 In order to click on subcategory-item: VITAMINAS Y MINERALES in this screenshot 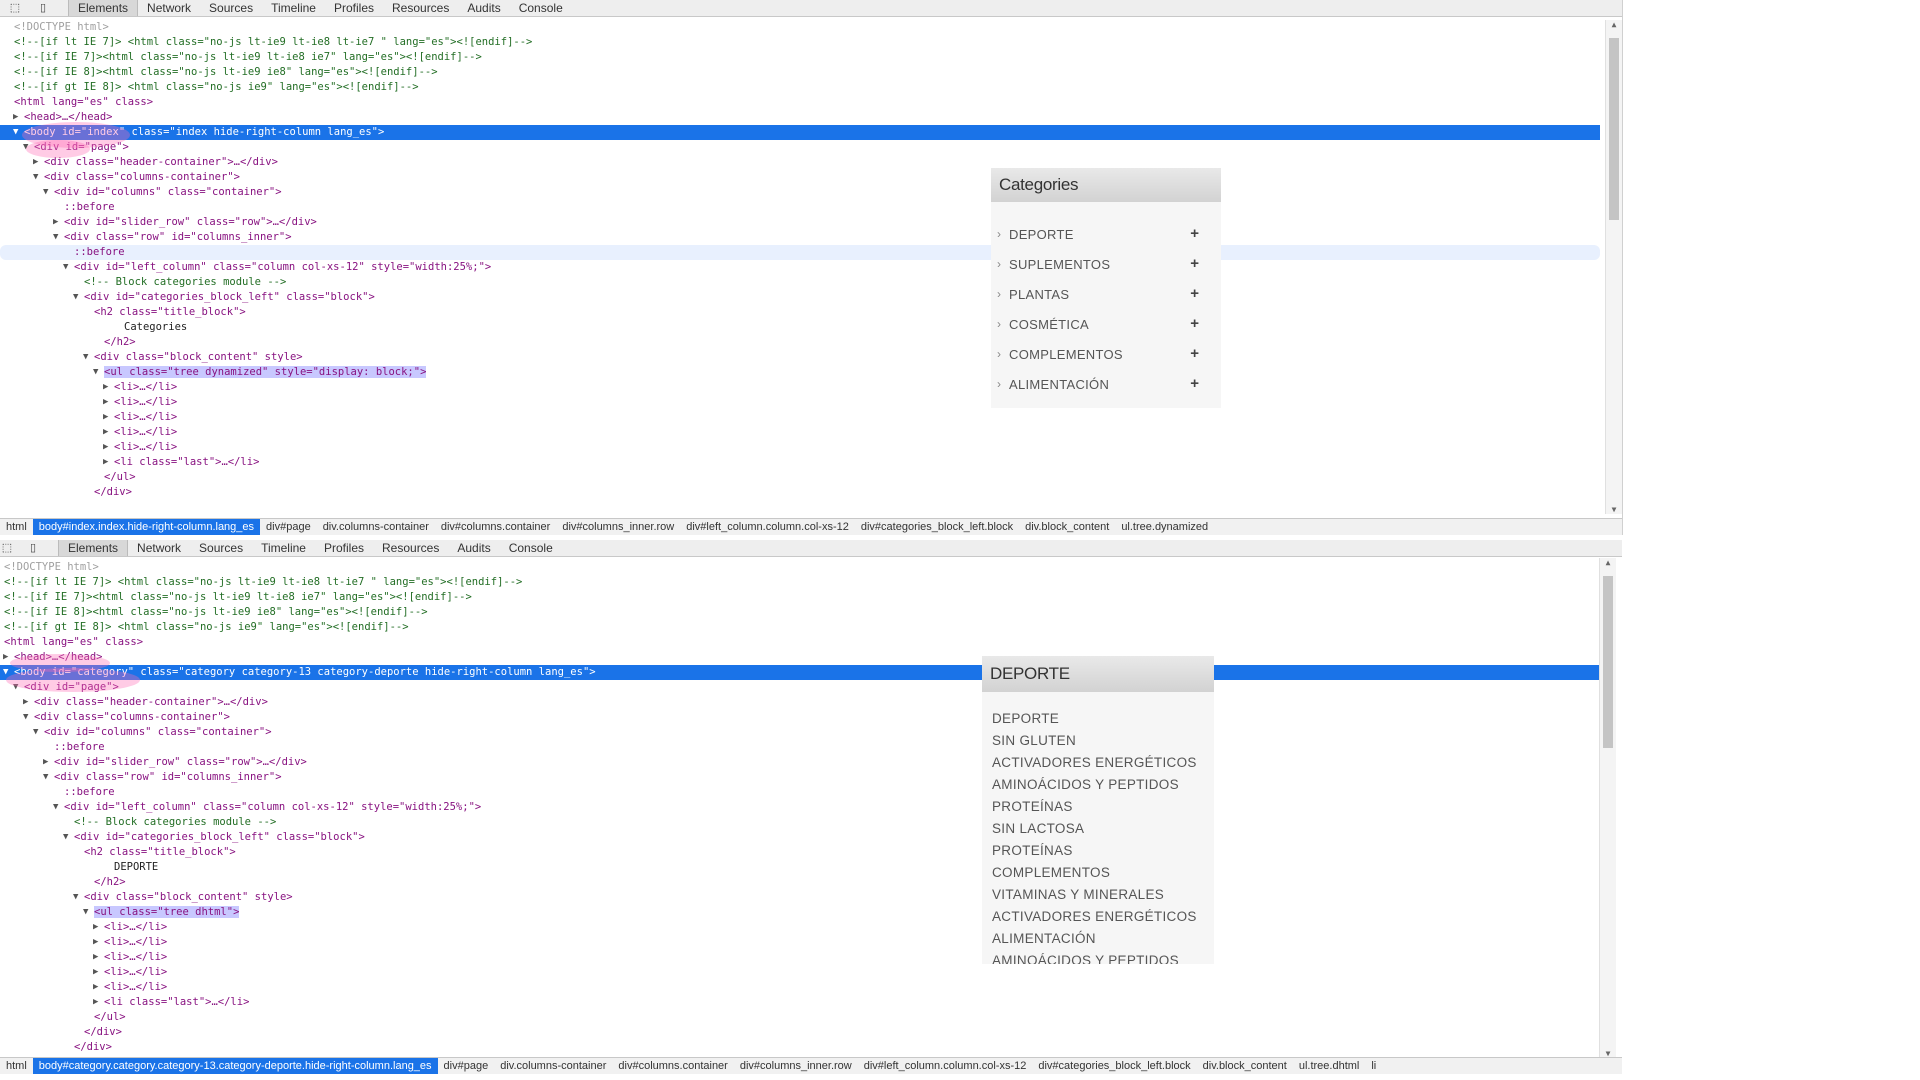, I will do `click(1078, 895)`.